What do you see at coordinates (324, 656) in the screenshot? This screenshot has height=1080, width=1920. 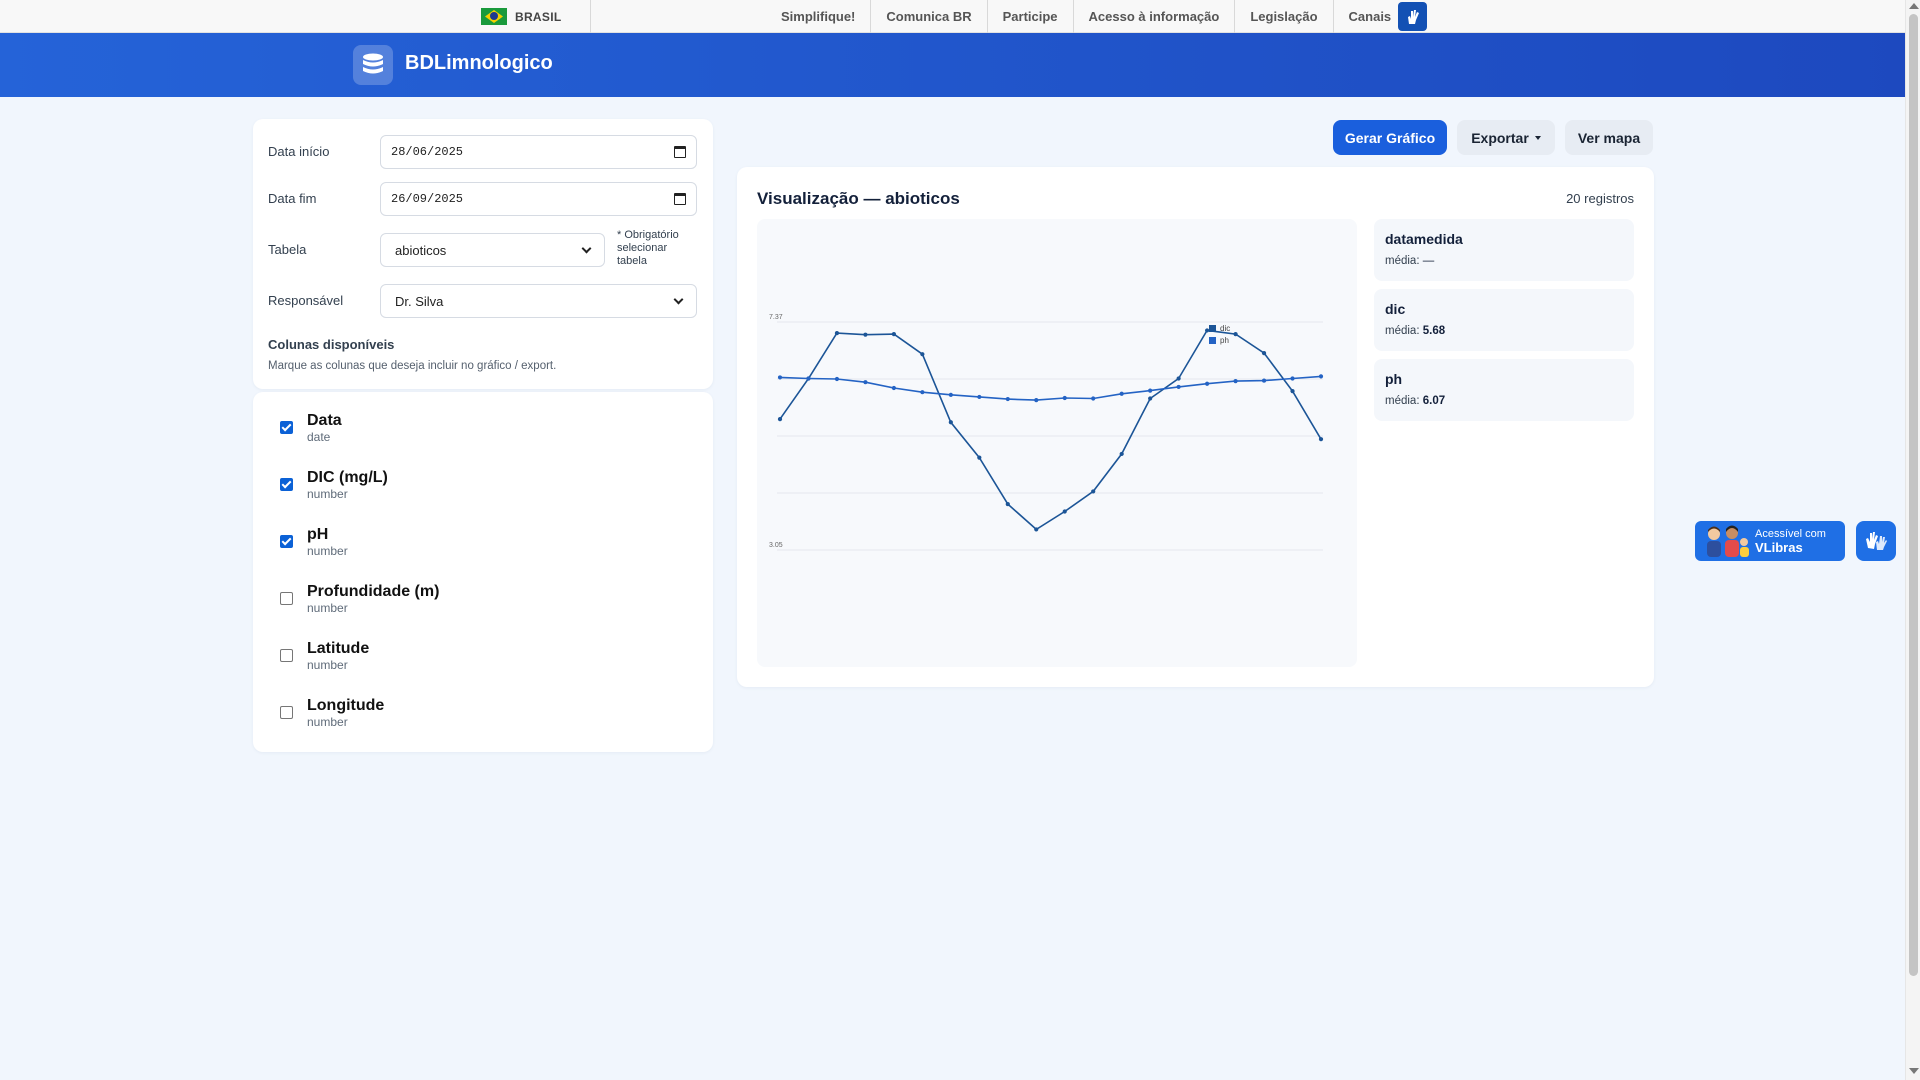 I see `column-item-latitude: Latitude number` at bounding box center [324, 656].